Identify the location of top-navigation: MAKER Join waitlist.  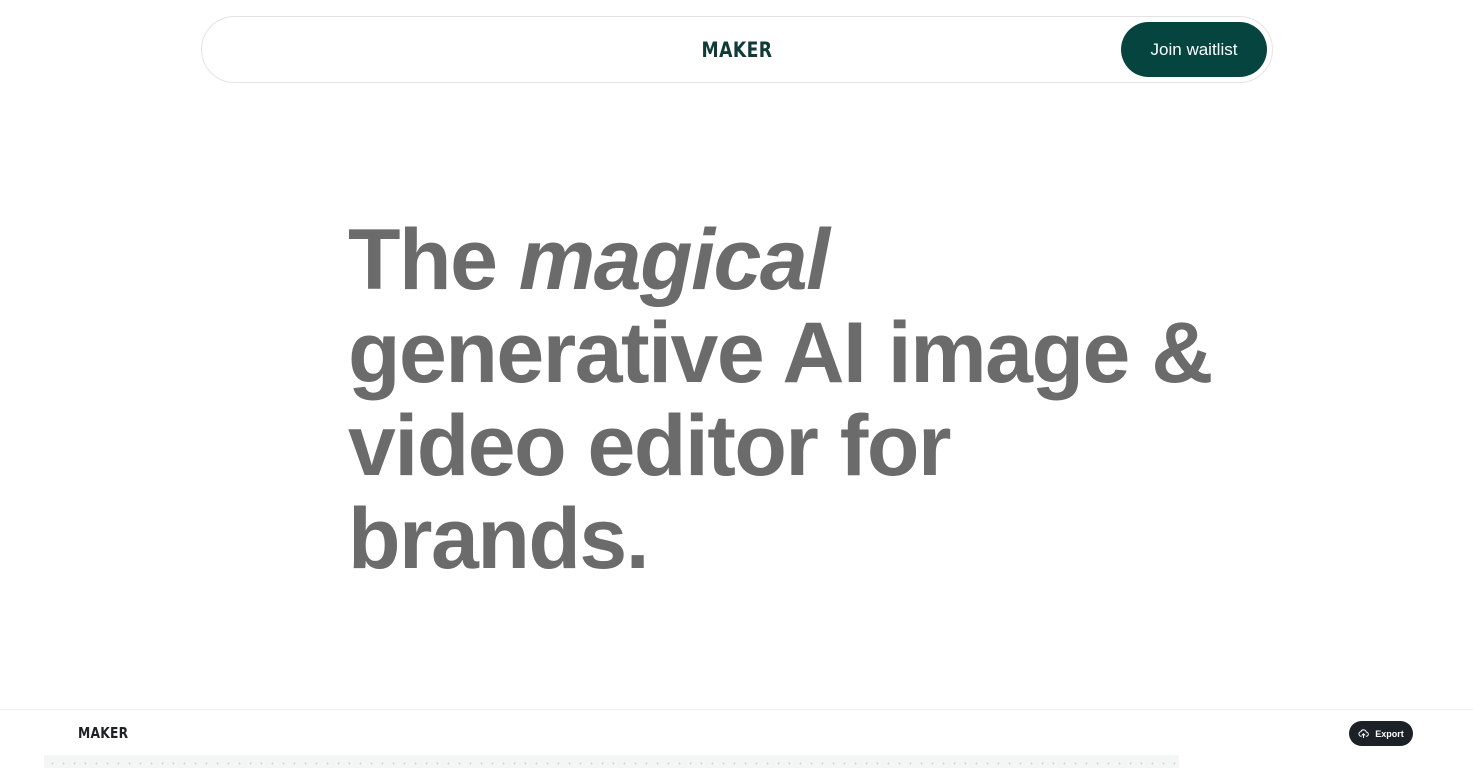
(737, 49).